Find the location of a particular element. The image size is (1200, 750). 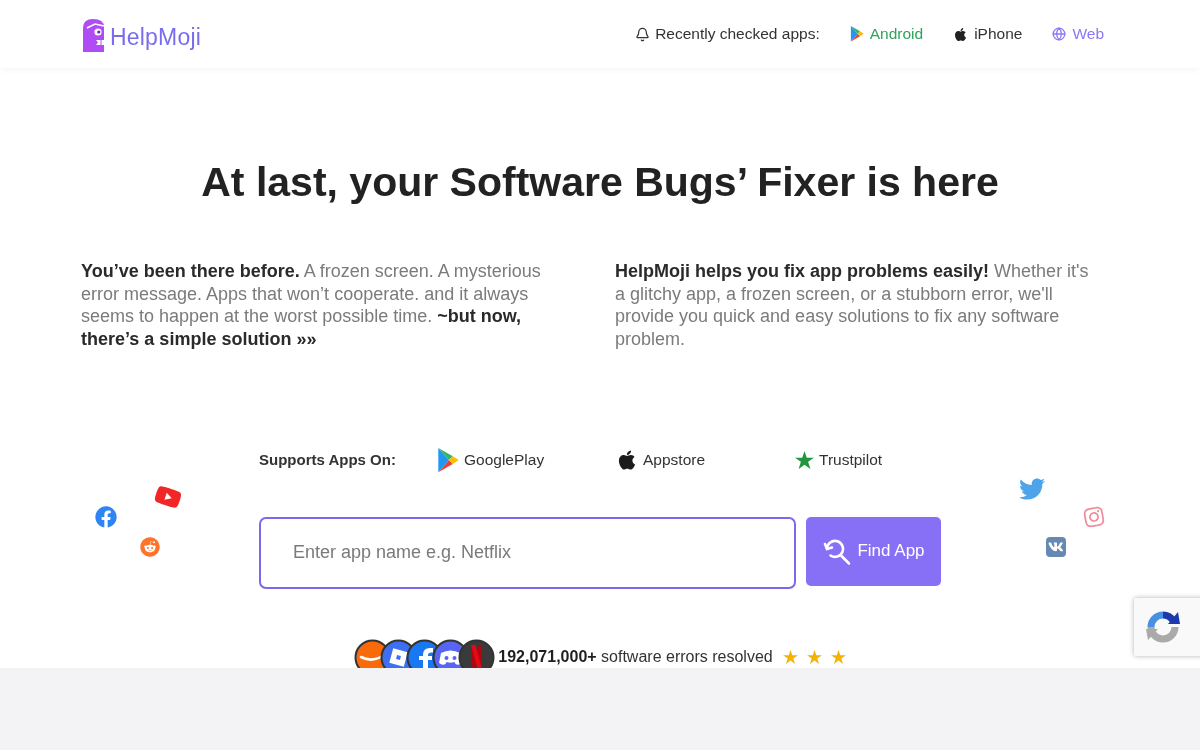

platform-link: Android is located at coordinates (886, 34).